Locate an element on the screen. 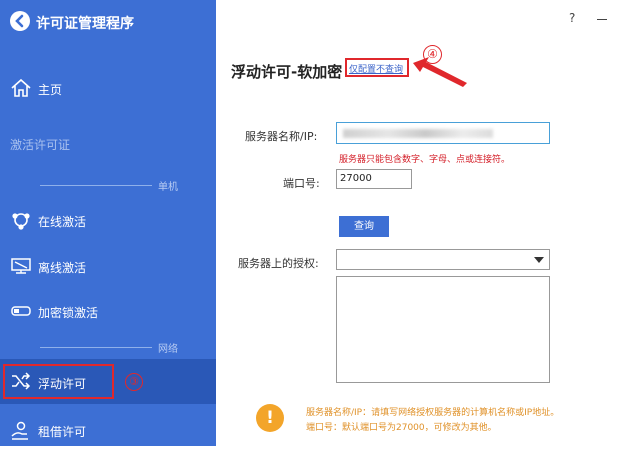 This screenshot has width=636, height=450. port-input: 27000 is located at coordinates (374, 179).